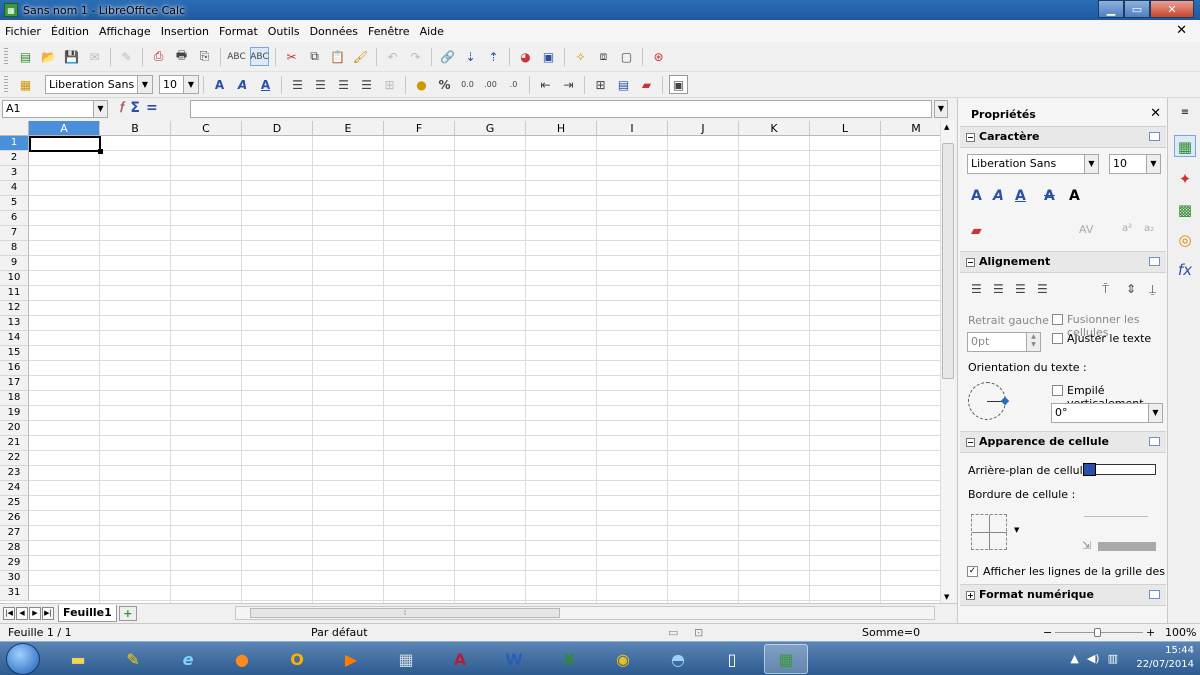 The width and height of the screenshot is (1200, 675). What do you see at coordinates (646, 84) in the screenshot?
I see `font-color-icon: ▰` at bounding box center [646, 84].